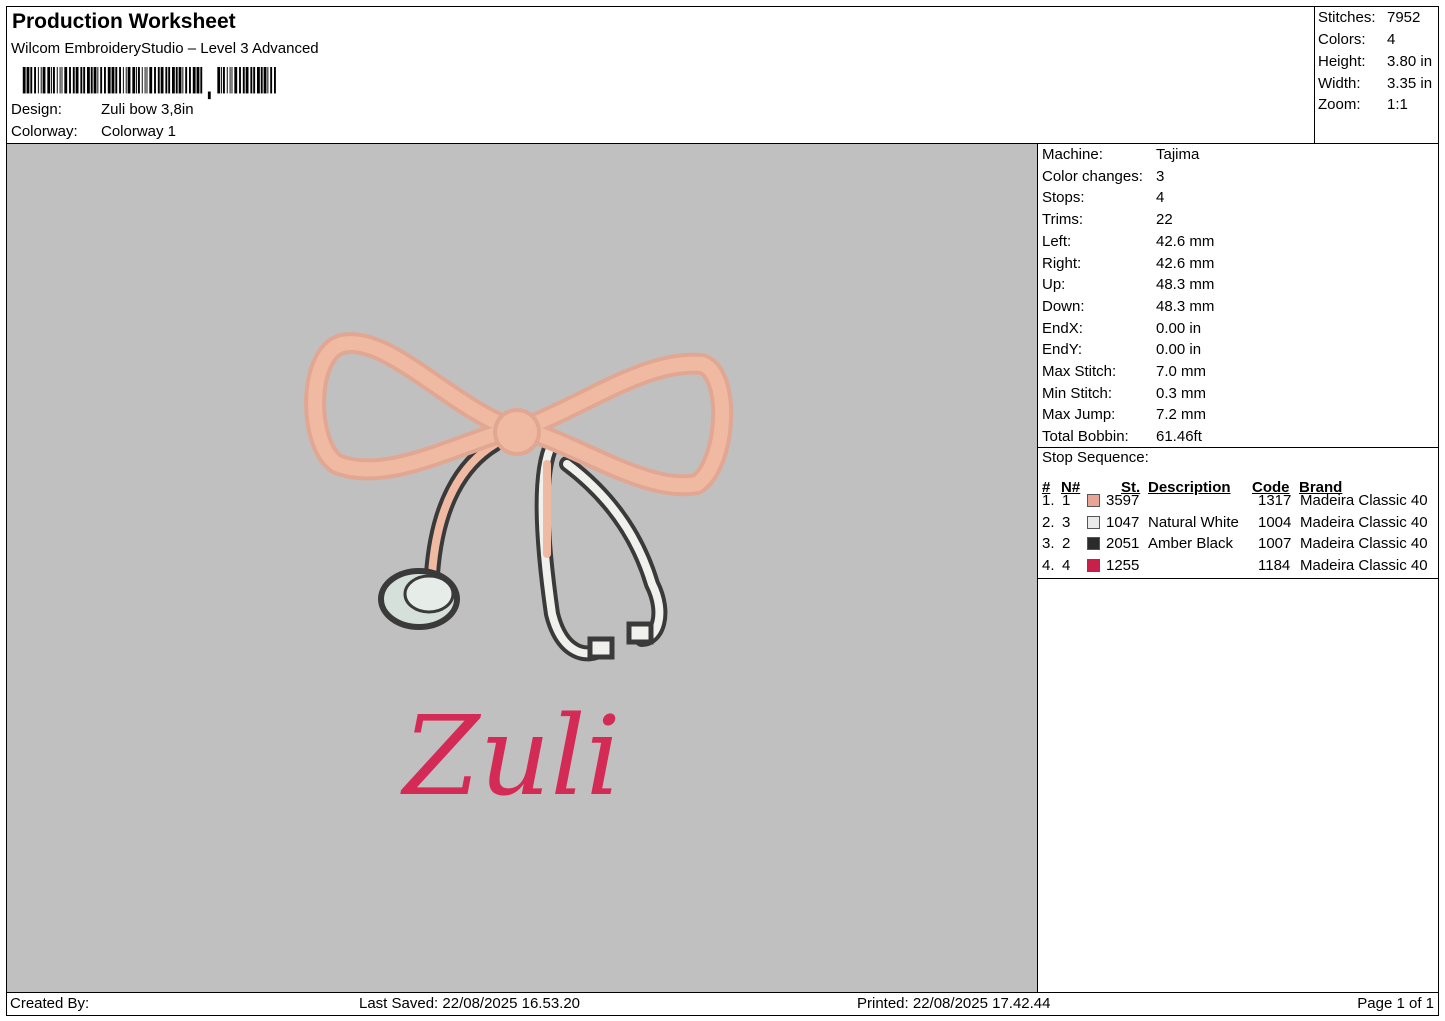 This screenshot has height=1021, width=1445. I want to click on printed-date: Printed: 22/08/2025 17.42.44, so click(954, 1003).